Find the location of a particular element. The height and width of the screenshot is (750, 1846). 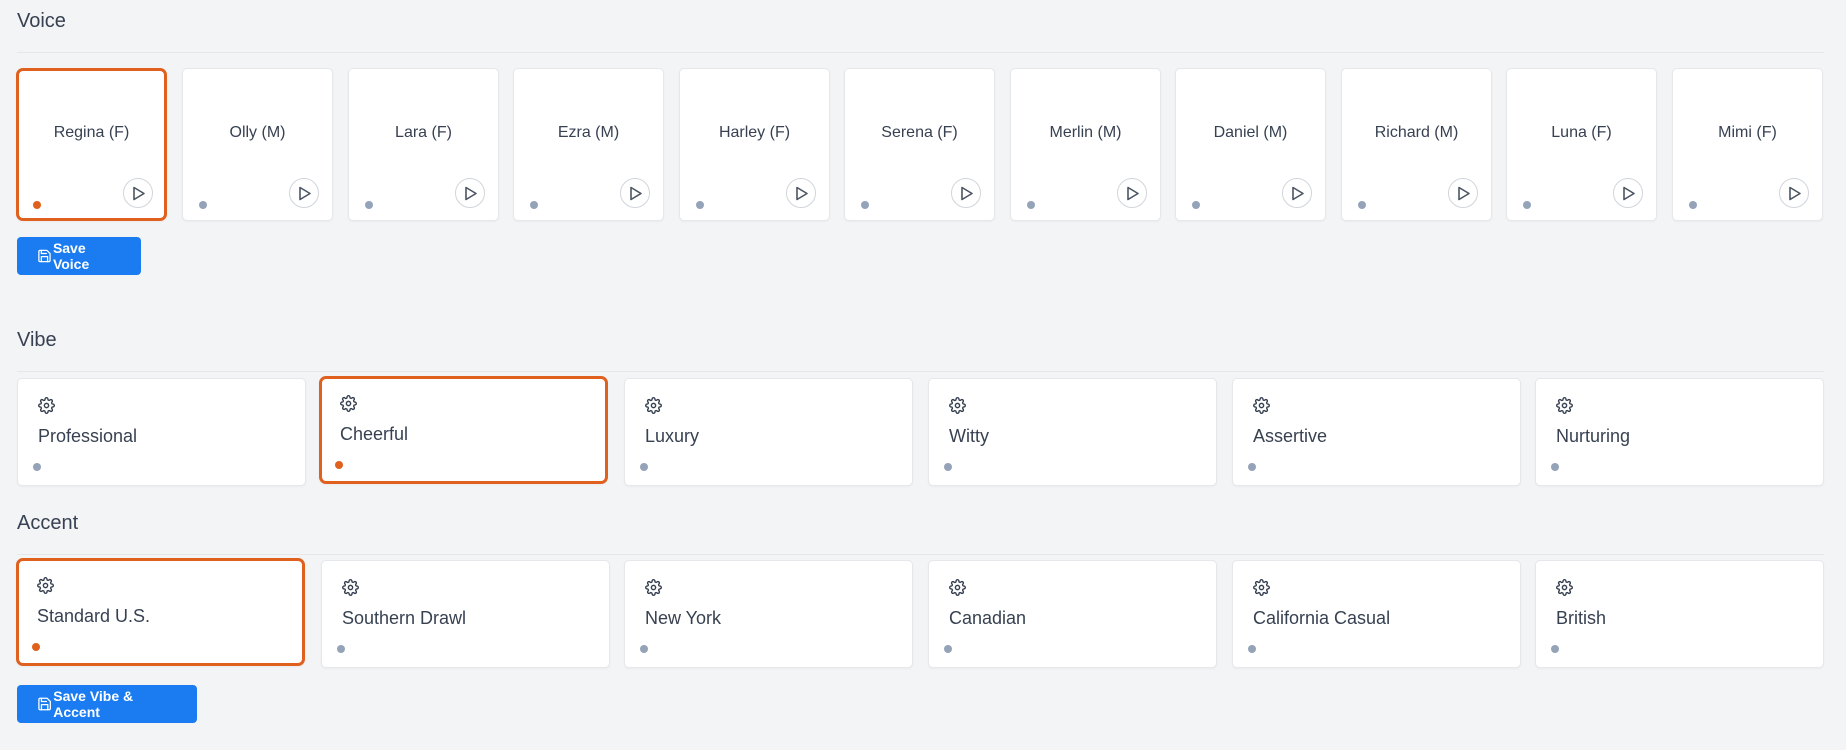

voice-card-lara: Lara (F) is located at coordinates (423, 144).